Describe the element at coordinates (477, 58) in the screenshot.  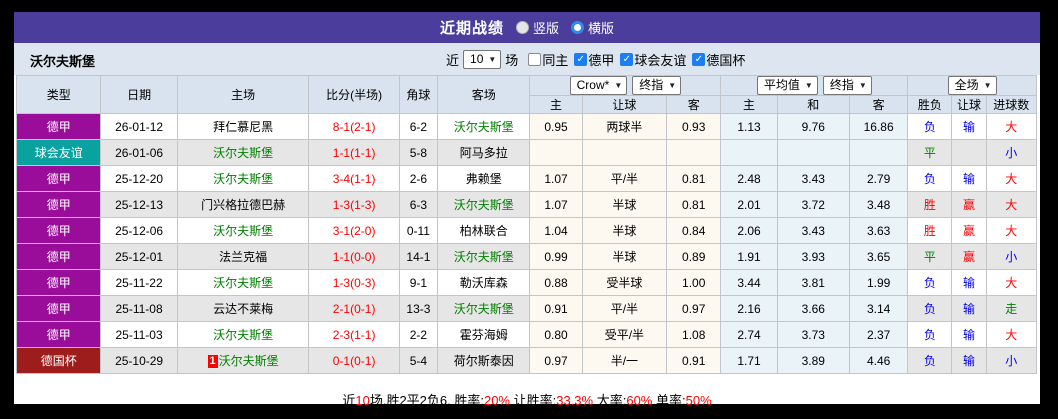
I see `recent-count-value: 10` at that location.